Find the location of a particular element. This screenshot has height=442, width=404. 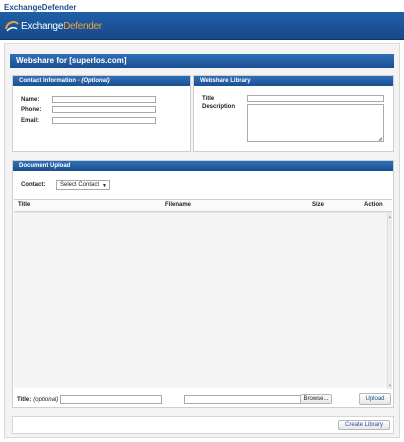

logo-swirl-icon is located at coordinates (12, 26).